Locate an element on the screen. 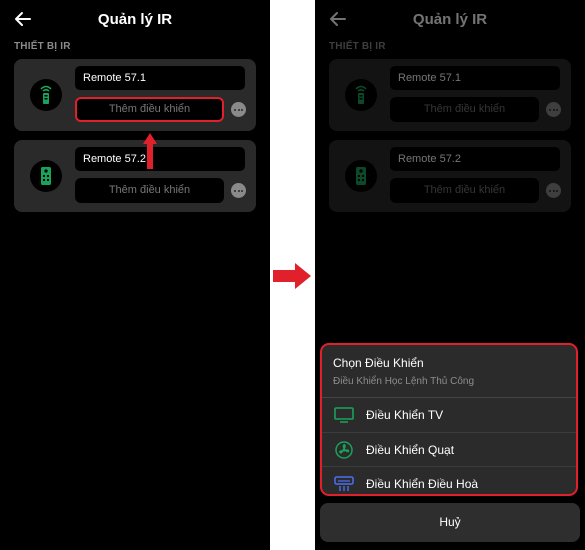  option-fan-remote: Điều Khiển Quạt is located at coordinates (449, 449).